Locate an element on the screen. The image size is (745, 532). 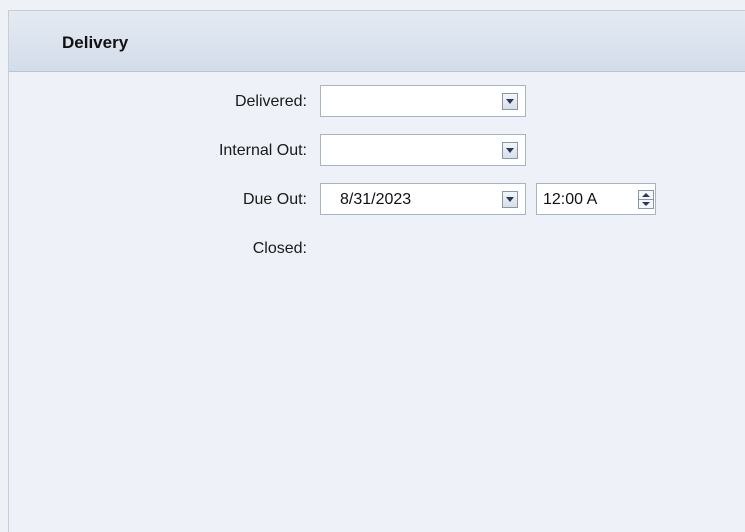
spin-up-icon is located at coordinates (646, 195).